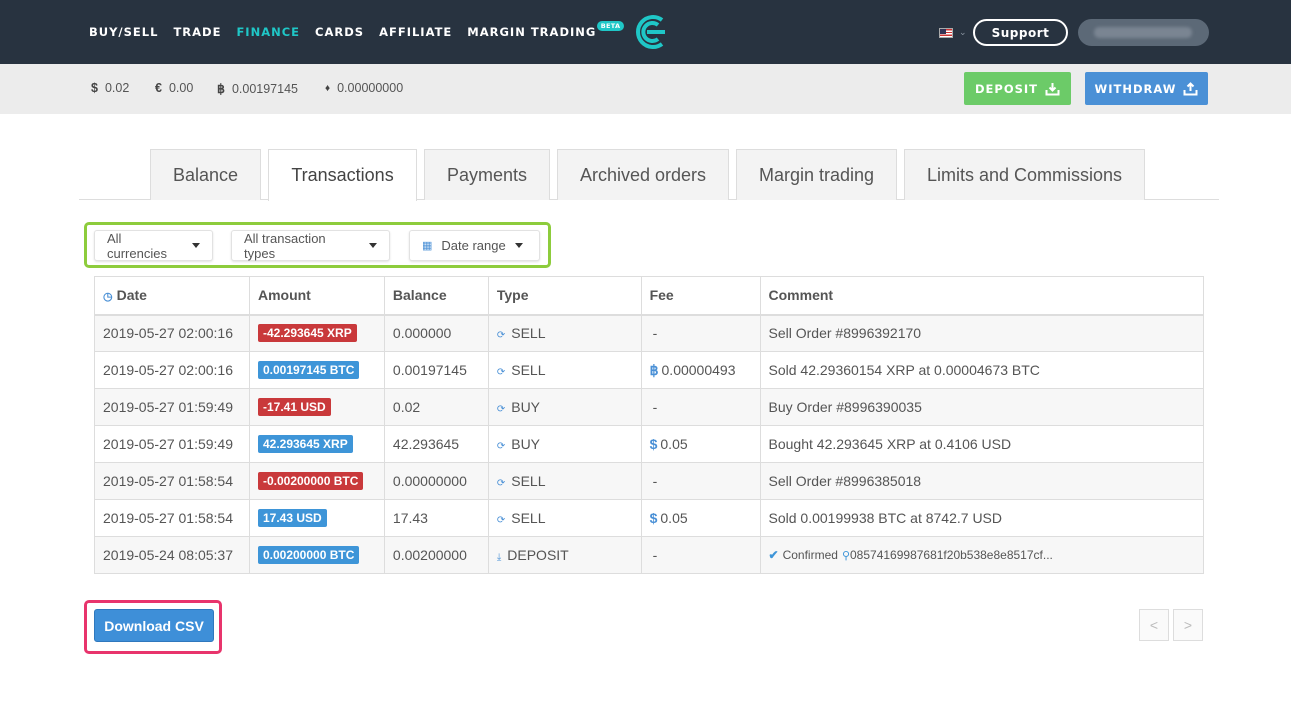 The image size is (1291, 724). I want to click on deposit-button: DEPOSIT, so click(1017, 88).